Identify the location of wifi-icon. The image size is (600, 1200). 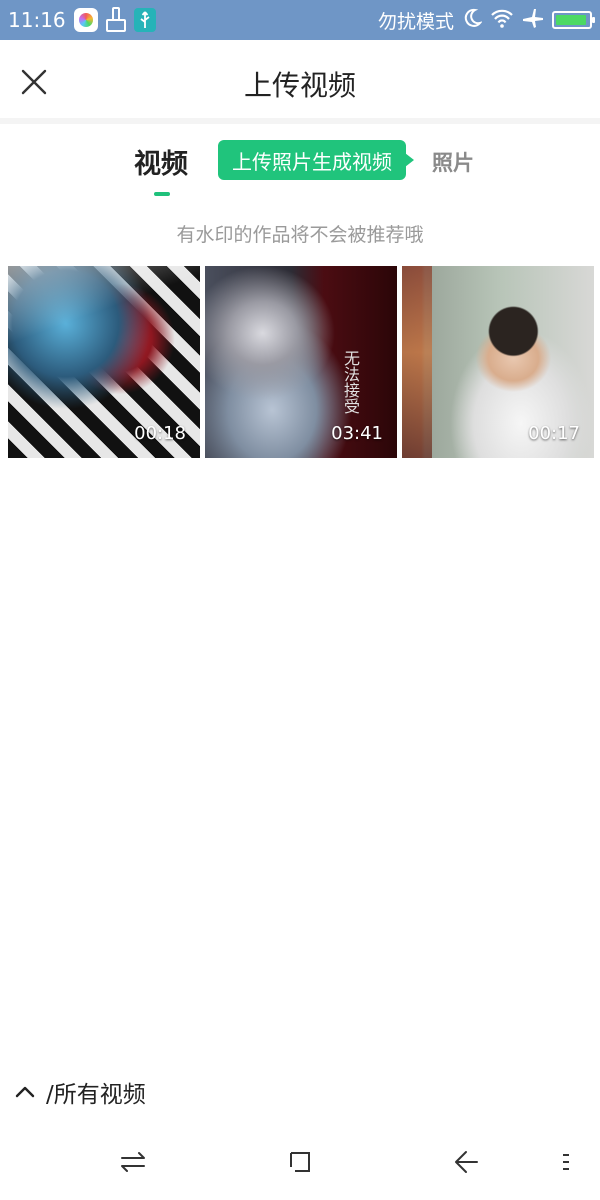
(502, 20).